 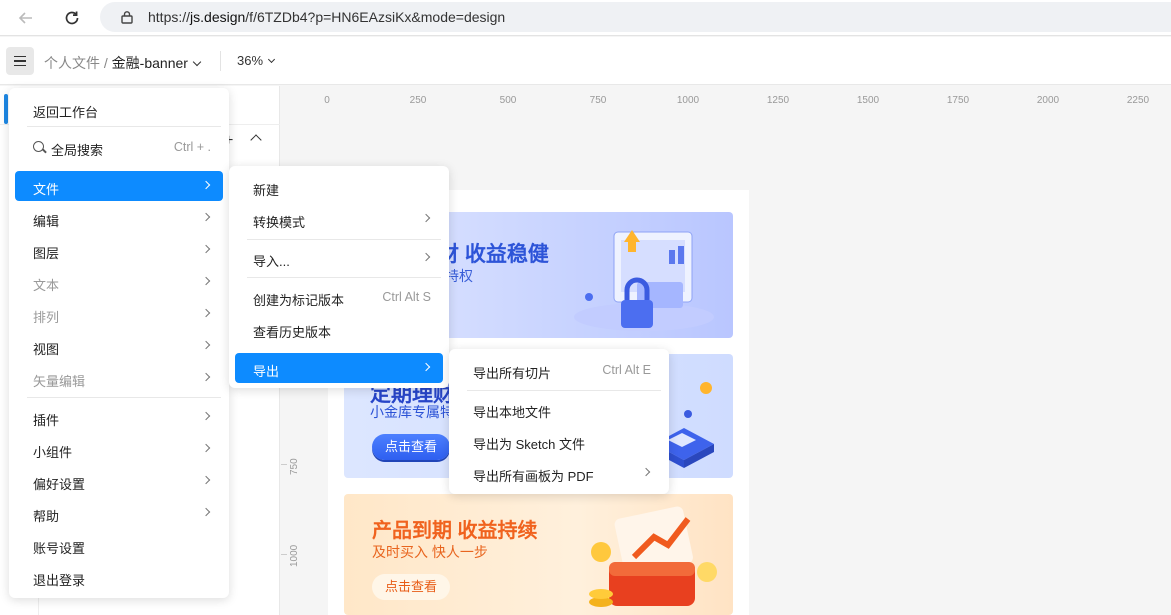 What do you see at coordinates (119, 346) in the screenshot?
I see `menu-item-view: 视图` at bounding box center [119, 346].